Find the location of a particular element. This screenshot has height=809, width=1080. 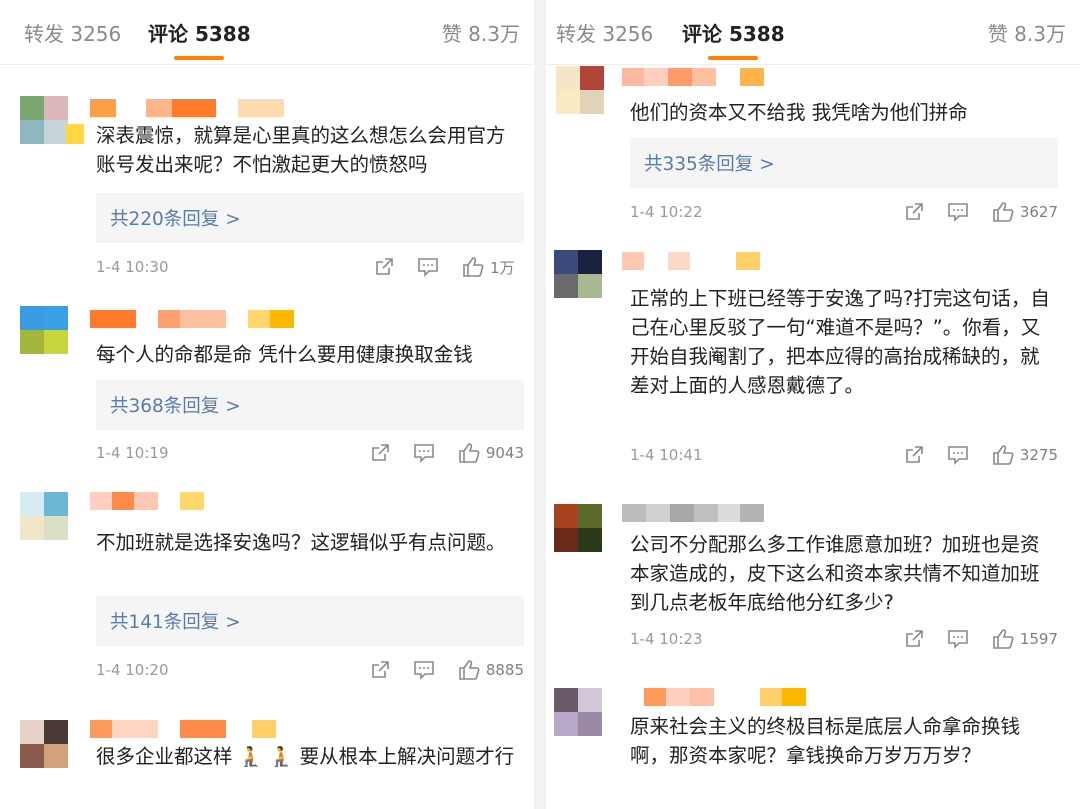

timestamp: 1-4 10:30 is located at coordinates (132, 267).